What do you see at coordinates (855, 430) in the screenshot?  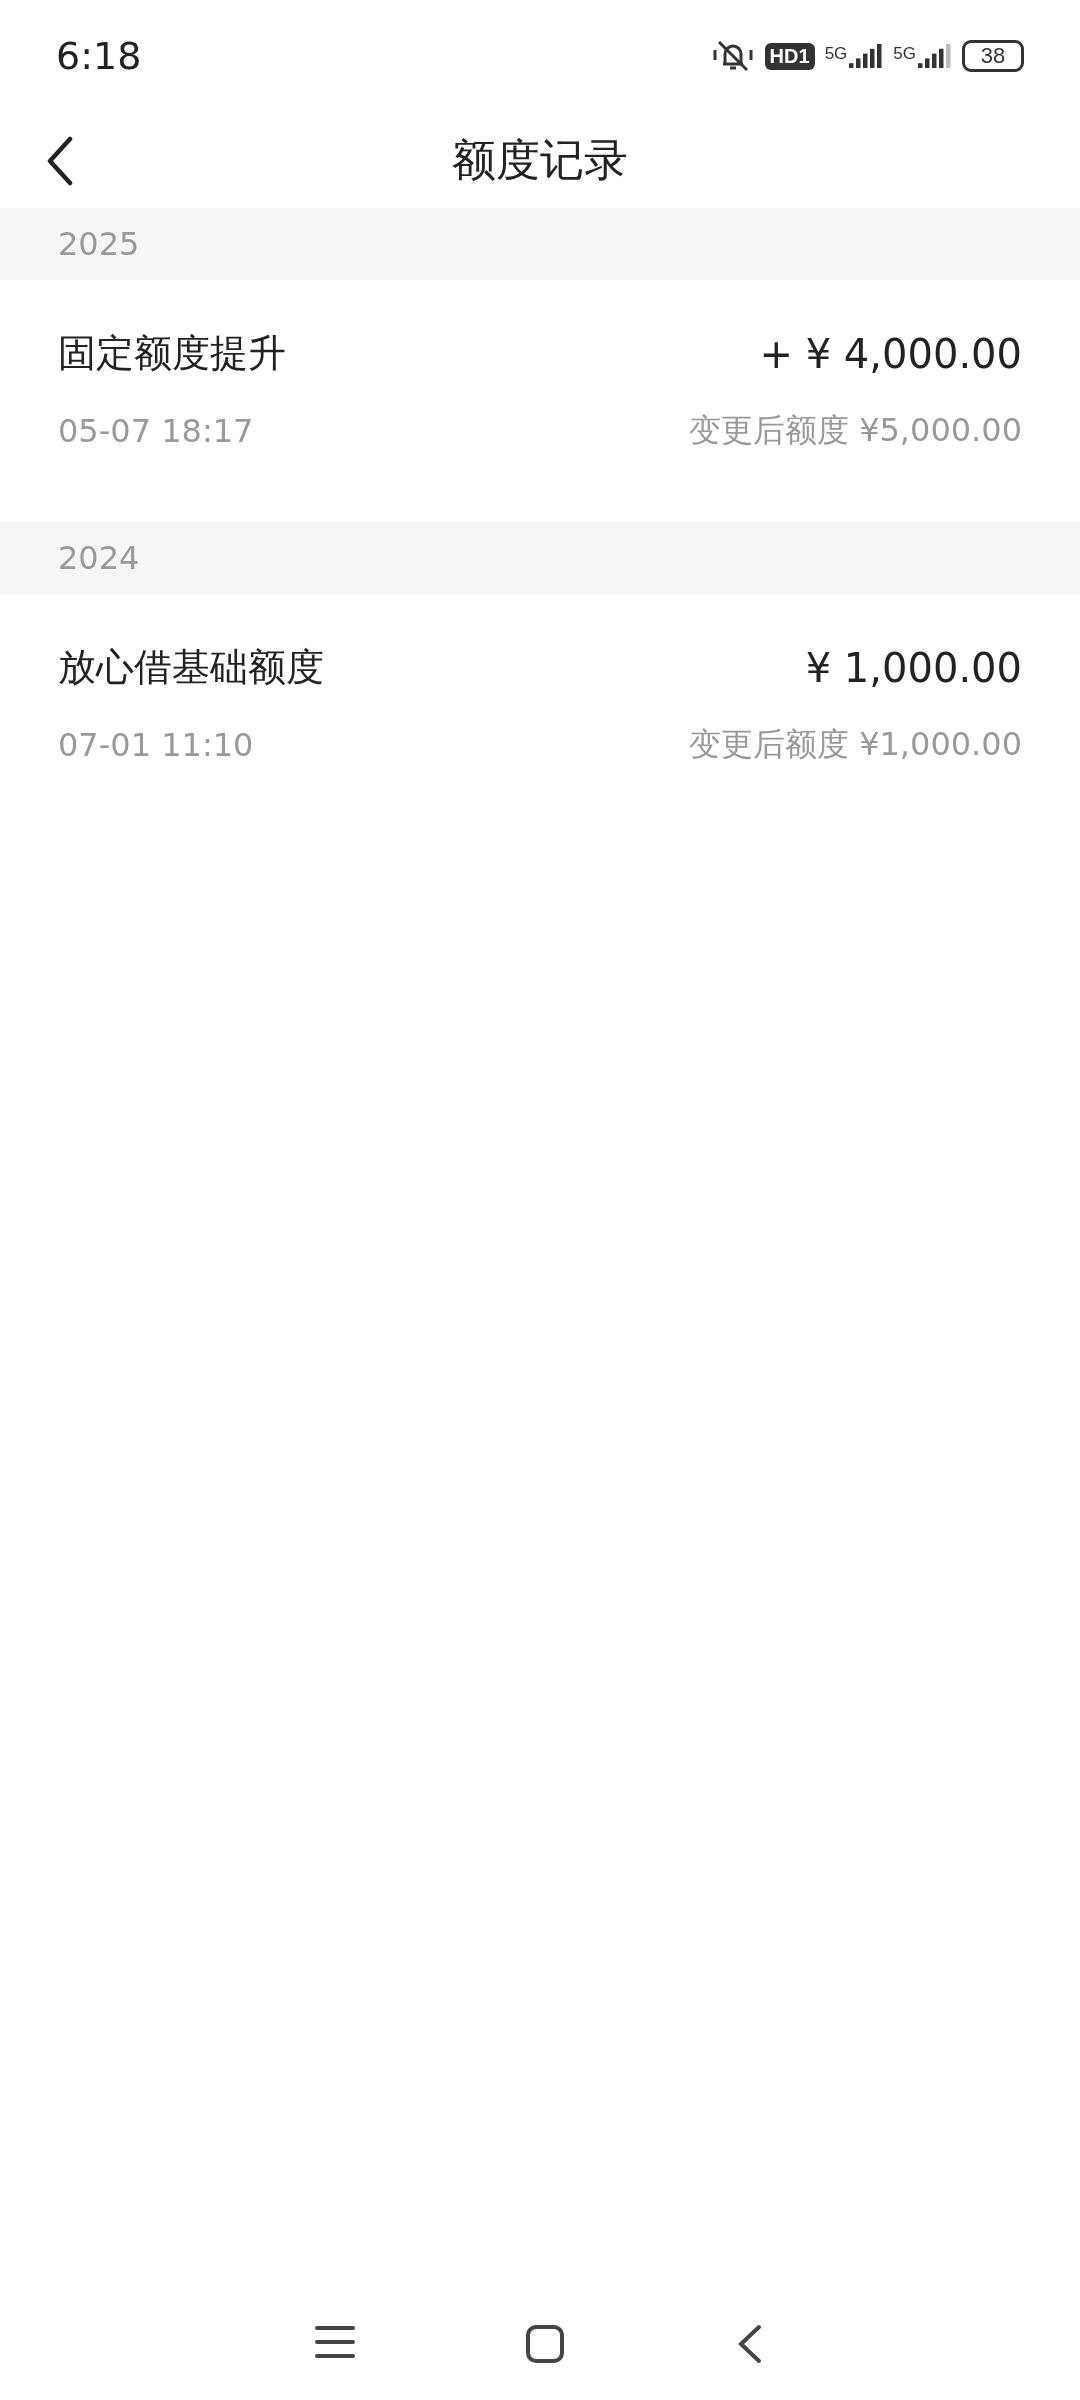 I see `limit-after-change: 变更后额度 ¥5,000.00` at bounding box center [855, 430].